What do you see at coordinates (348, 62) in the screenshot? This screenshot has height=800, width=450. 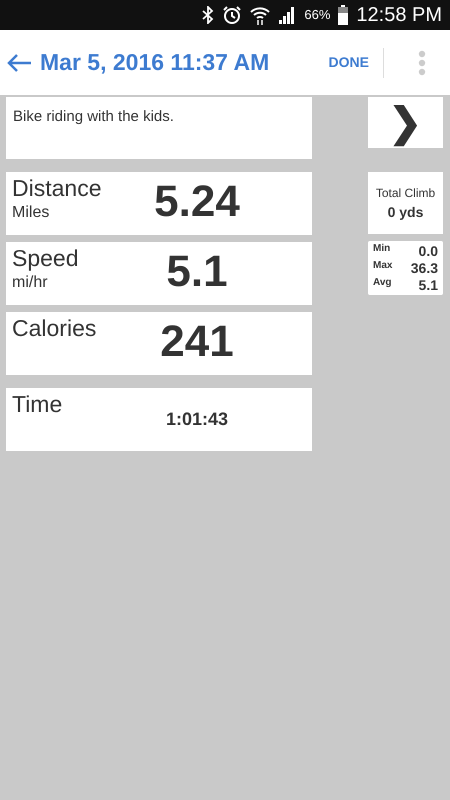 I see `done-button: DONE` at bounding box center [348, 62].